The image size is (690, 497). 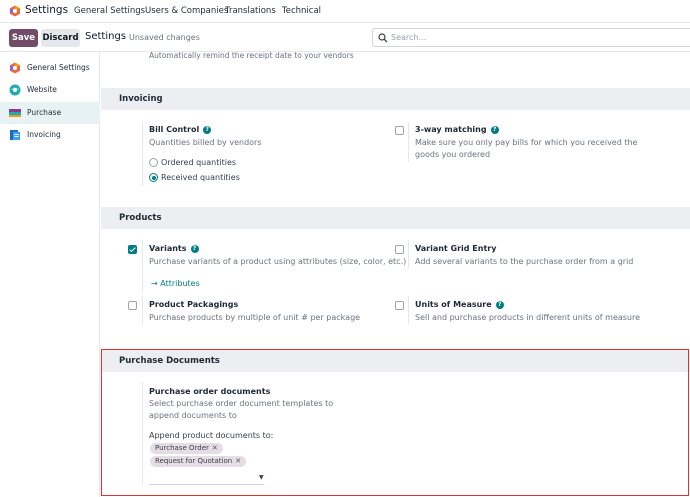 I want to click on invoicing-icon, so click(x=15, y=135).